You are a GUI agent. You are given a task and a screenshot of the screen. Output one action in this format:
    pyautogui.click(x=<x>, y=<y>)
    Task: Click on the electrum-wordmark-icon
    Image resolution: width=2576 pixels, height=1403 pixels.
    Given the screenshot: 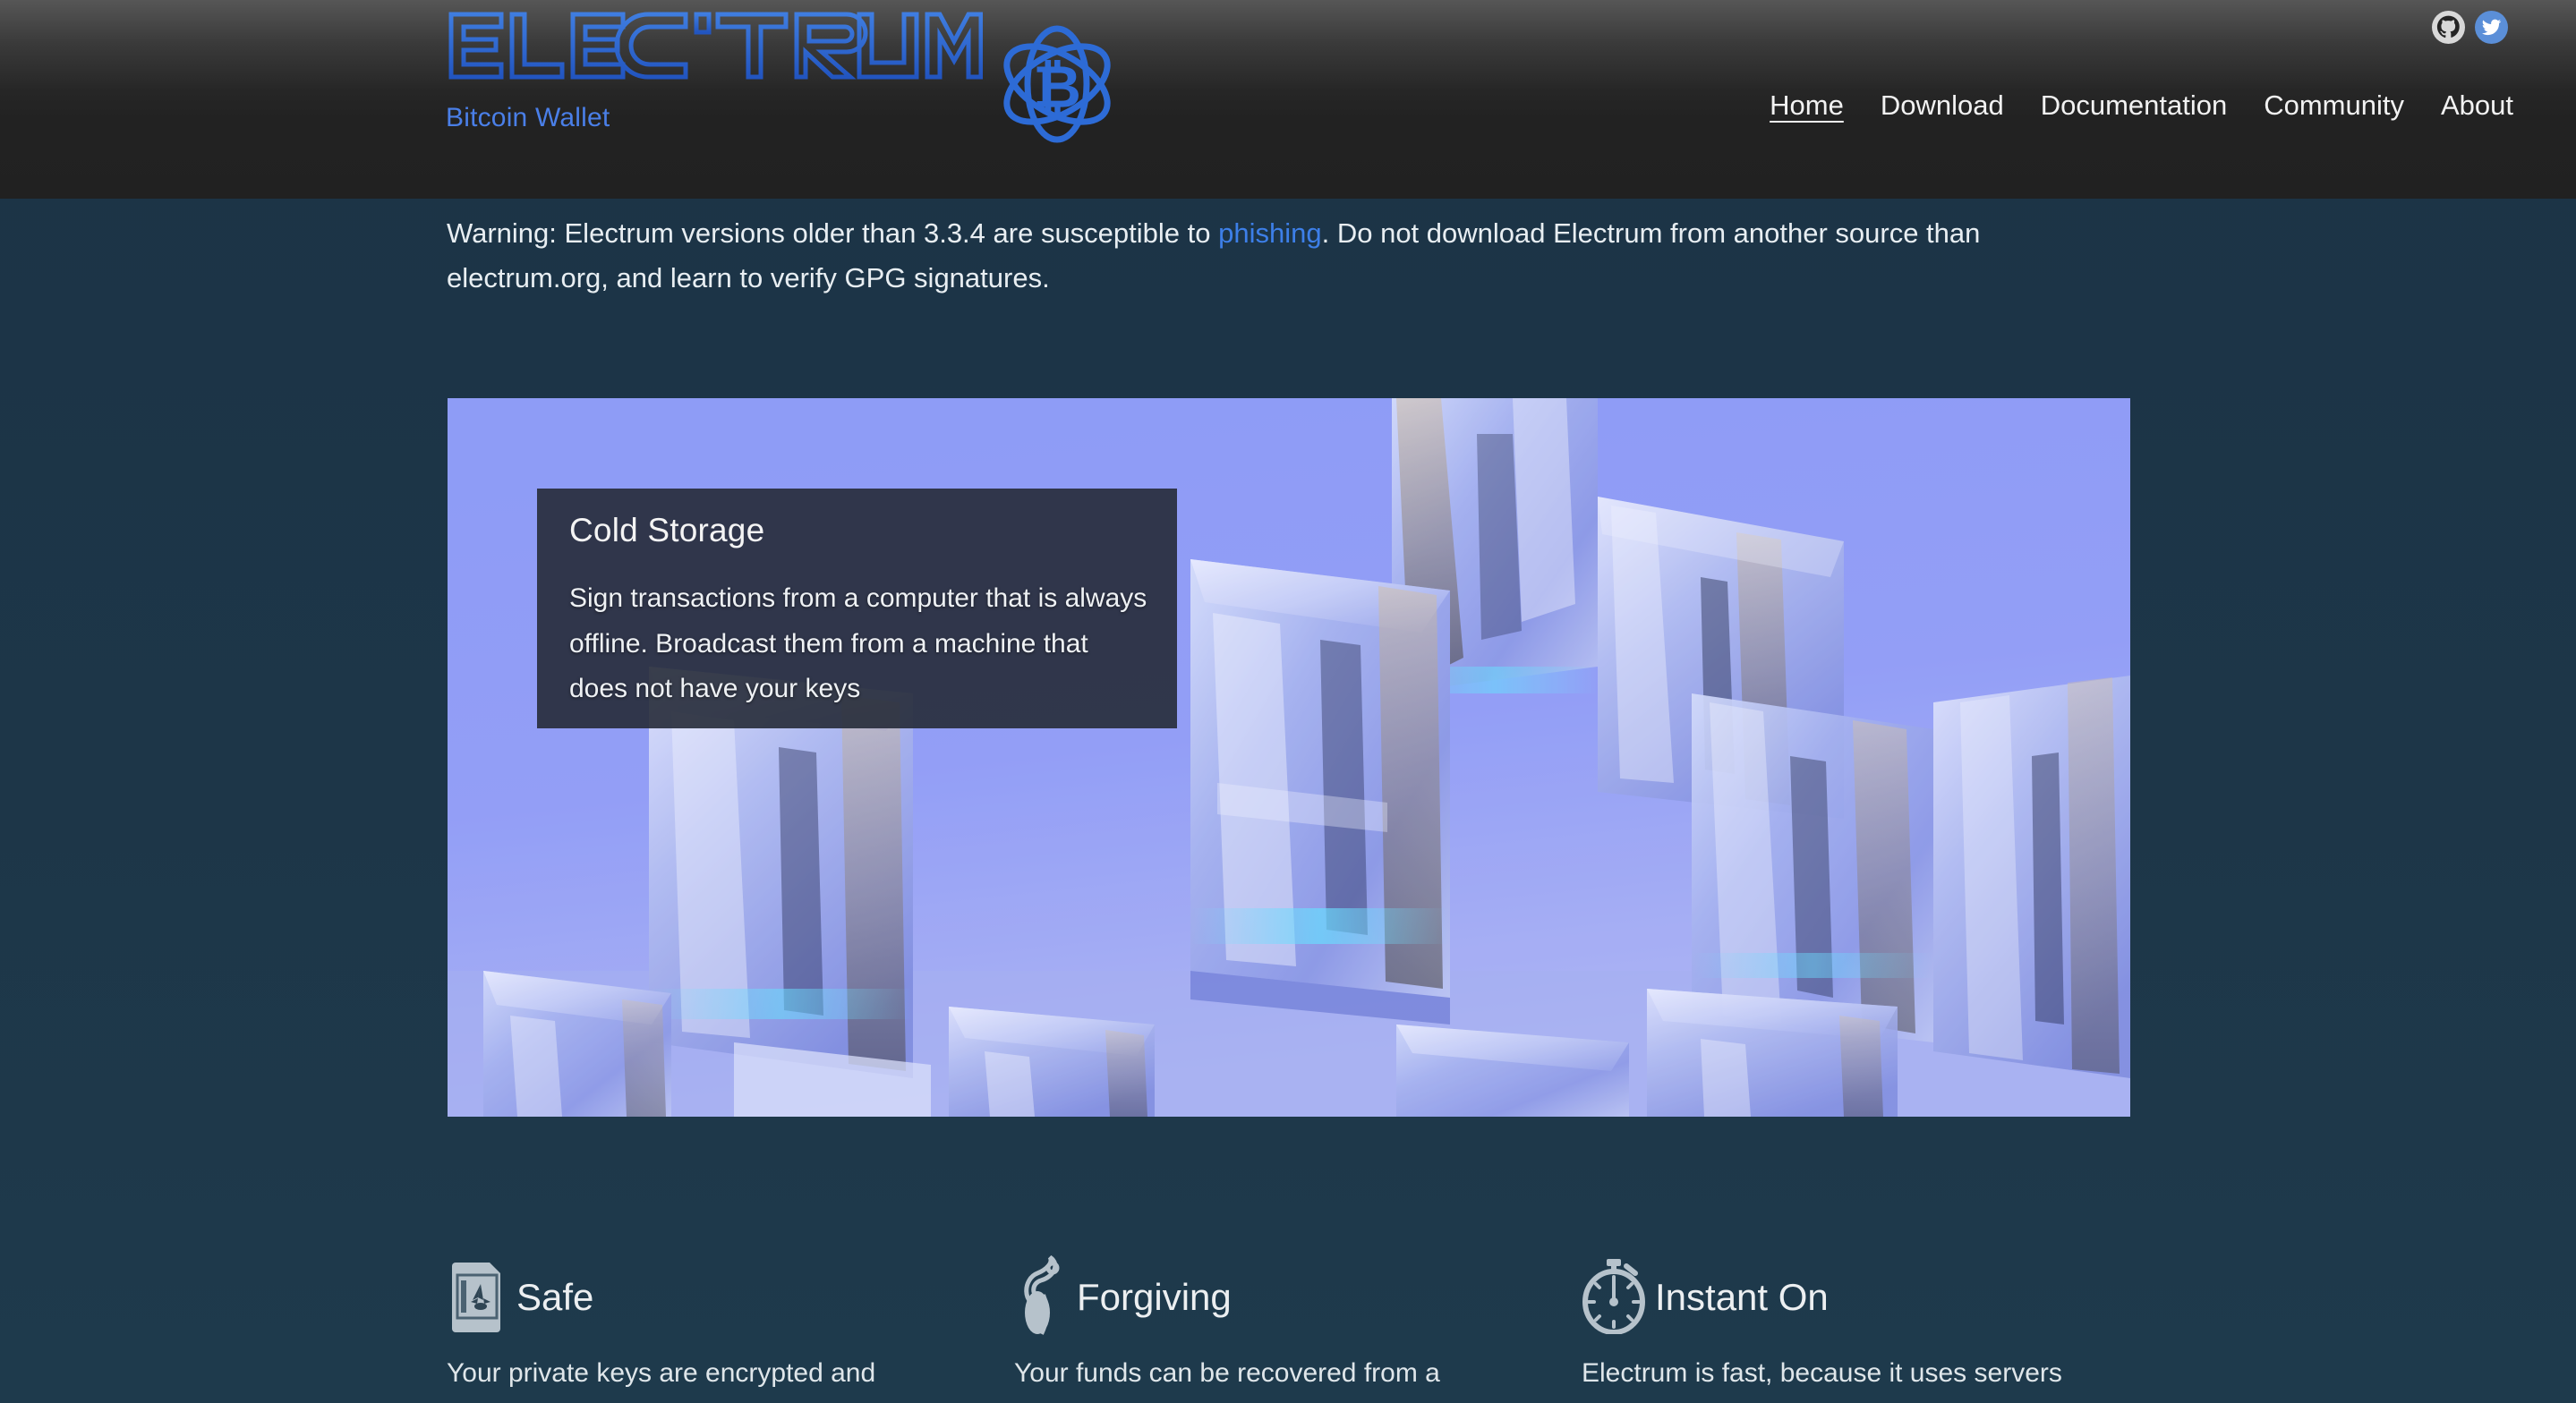 What is the action you would take?
    pyautogui.click(x=715, y=46)
    